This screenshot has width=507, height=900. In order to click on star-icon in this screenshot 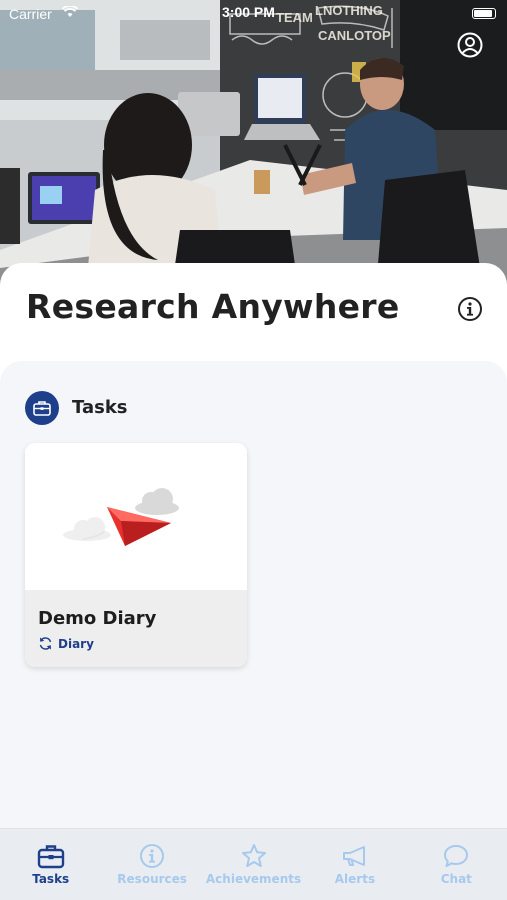, I will do `click(253, 855)`.